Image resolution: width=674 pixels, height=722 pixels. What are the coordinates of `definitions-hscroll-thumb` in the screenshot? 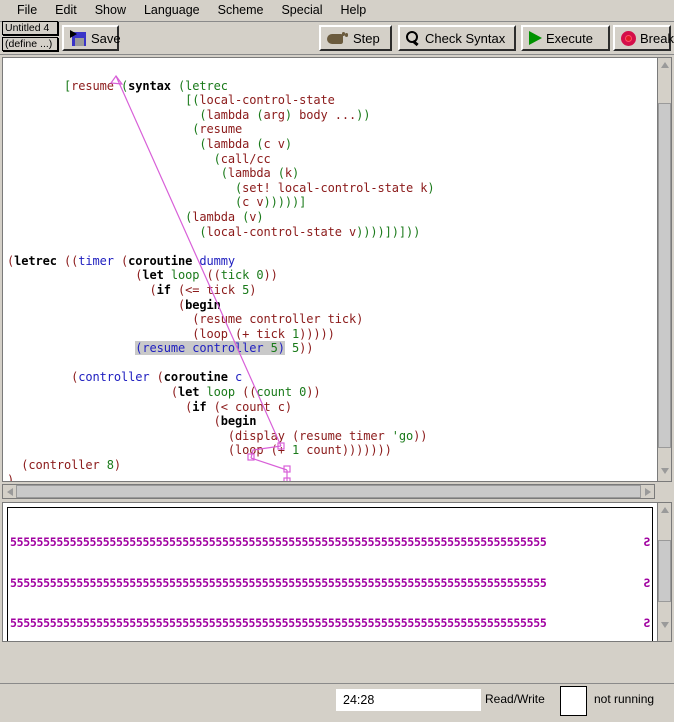 It's located at (328, 491).